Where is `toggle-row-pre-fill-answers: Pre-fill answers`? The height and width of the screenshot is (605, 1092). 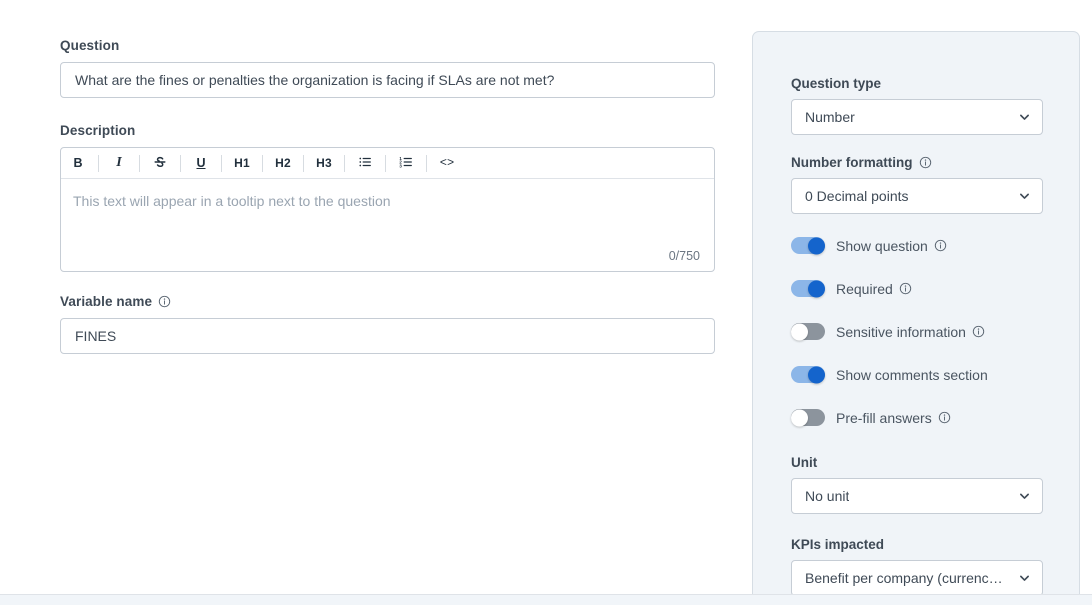 toggle-row-pre-fill-answers: Pre-fill answers is located at coordinates (916, 417).